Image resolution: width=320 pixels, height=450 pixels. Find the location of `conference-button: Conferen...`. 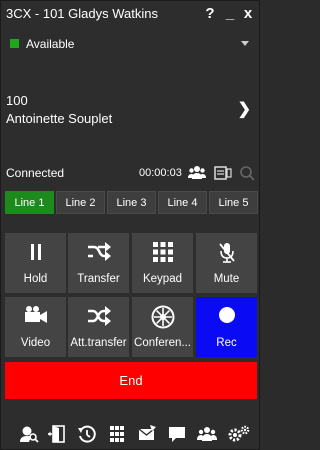

conference-button: Conferen... is located at coordinates (162, 327).